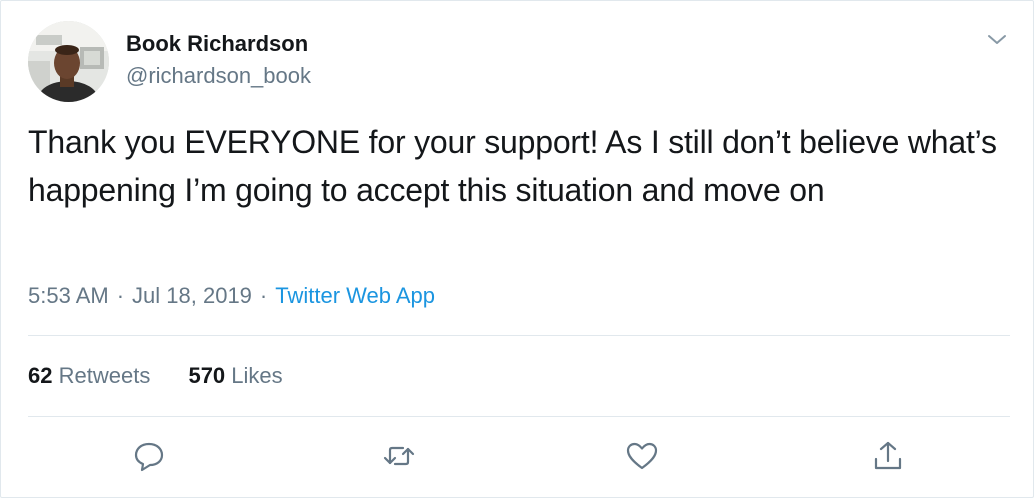  I want to click on share-button, so click(888, 456).